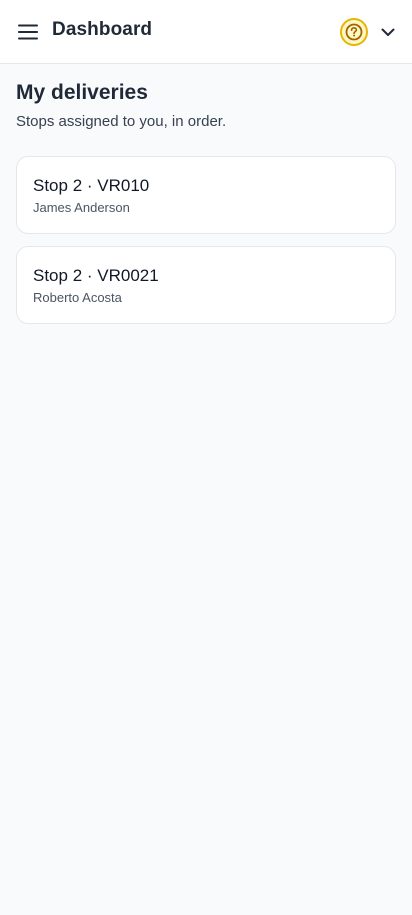  I want to click on menu-button, so click(28, 32).